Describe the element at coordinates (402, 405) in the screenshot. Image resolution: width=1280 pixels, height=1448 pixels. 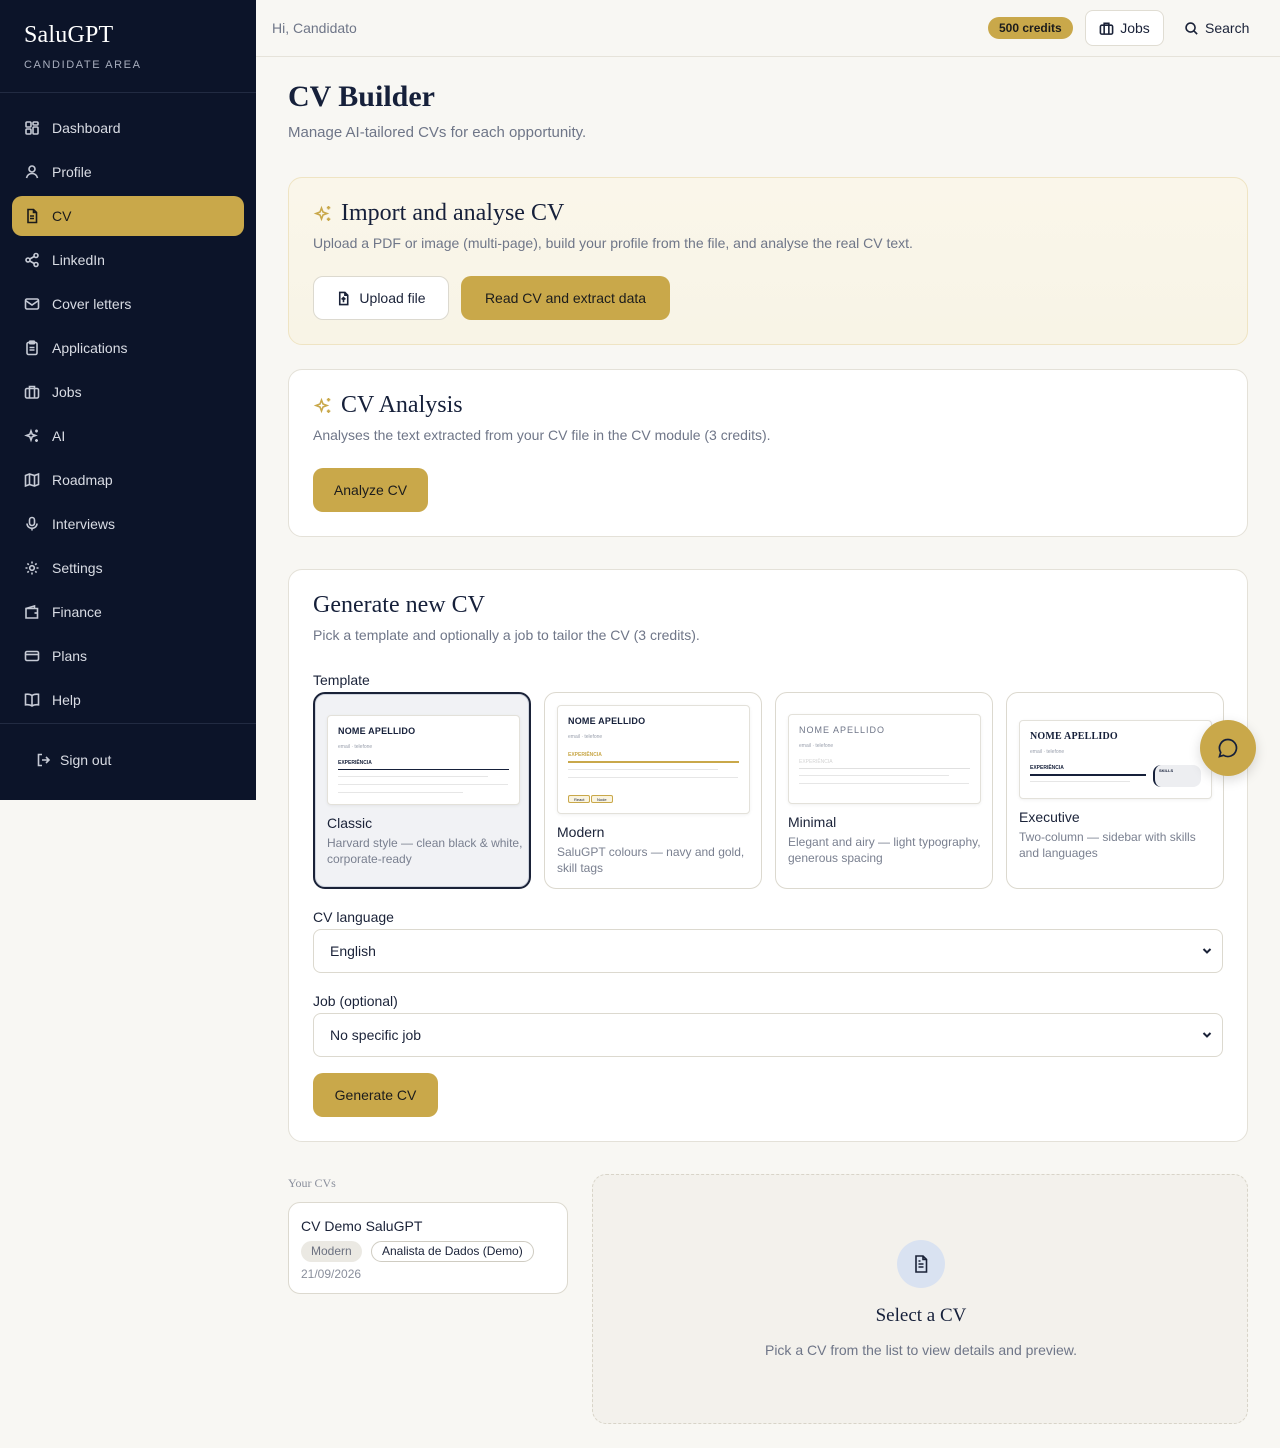
I see `cv-analysis-title: CV Analysis` at that location.